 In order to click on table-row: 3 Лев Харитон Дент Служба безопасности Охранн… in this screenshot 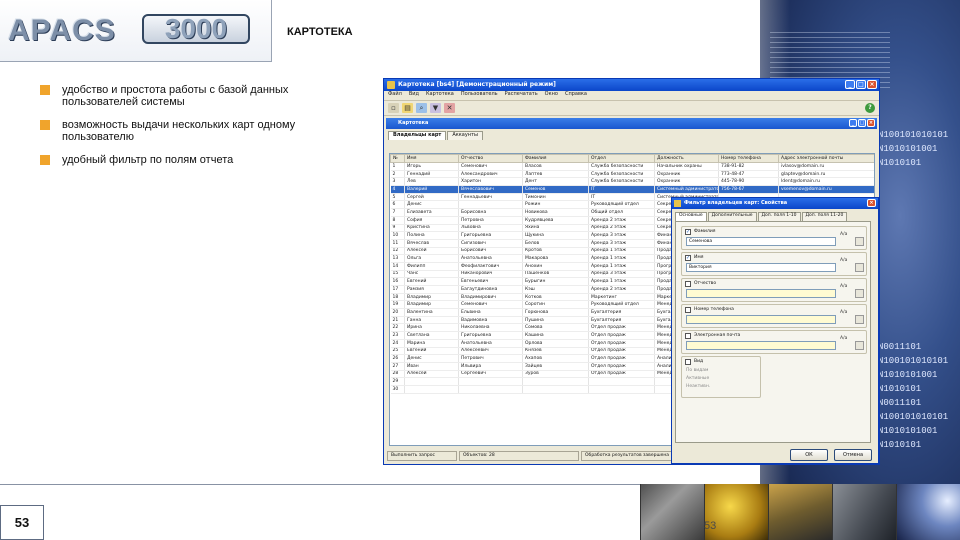, I will do `click(632, 182)`.